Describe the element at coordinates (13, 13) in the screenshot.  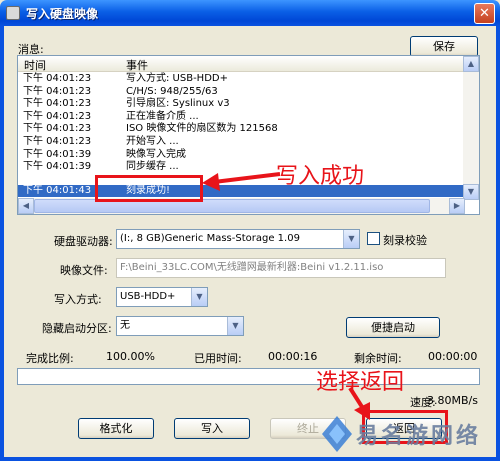
I see `app-icon` at that location.